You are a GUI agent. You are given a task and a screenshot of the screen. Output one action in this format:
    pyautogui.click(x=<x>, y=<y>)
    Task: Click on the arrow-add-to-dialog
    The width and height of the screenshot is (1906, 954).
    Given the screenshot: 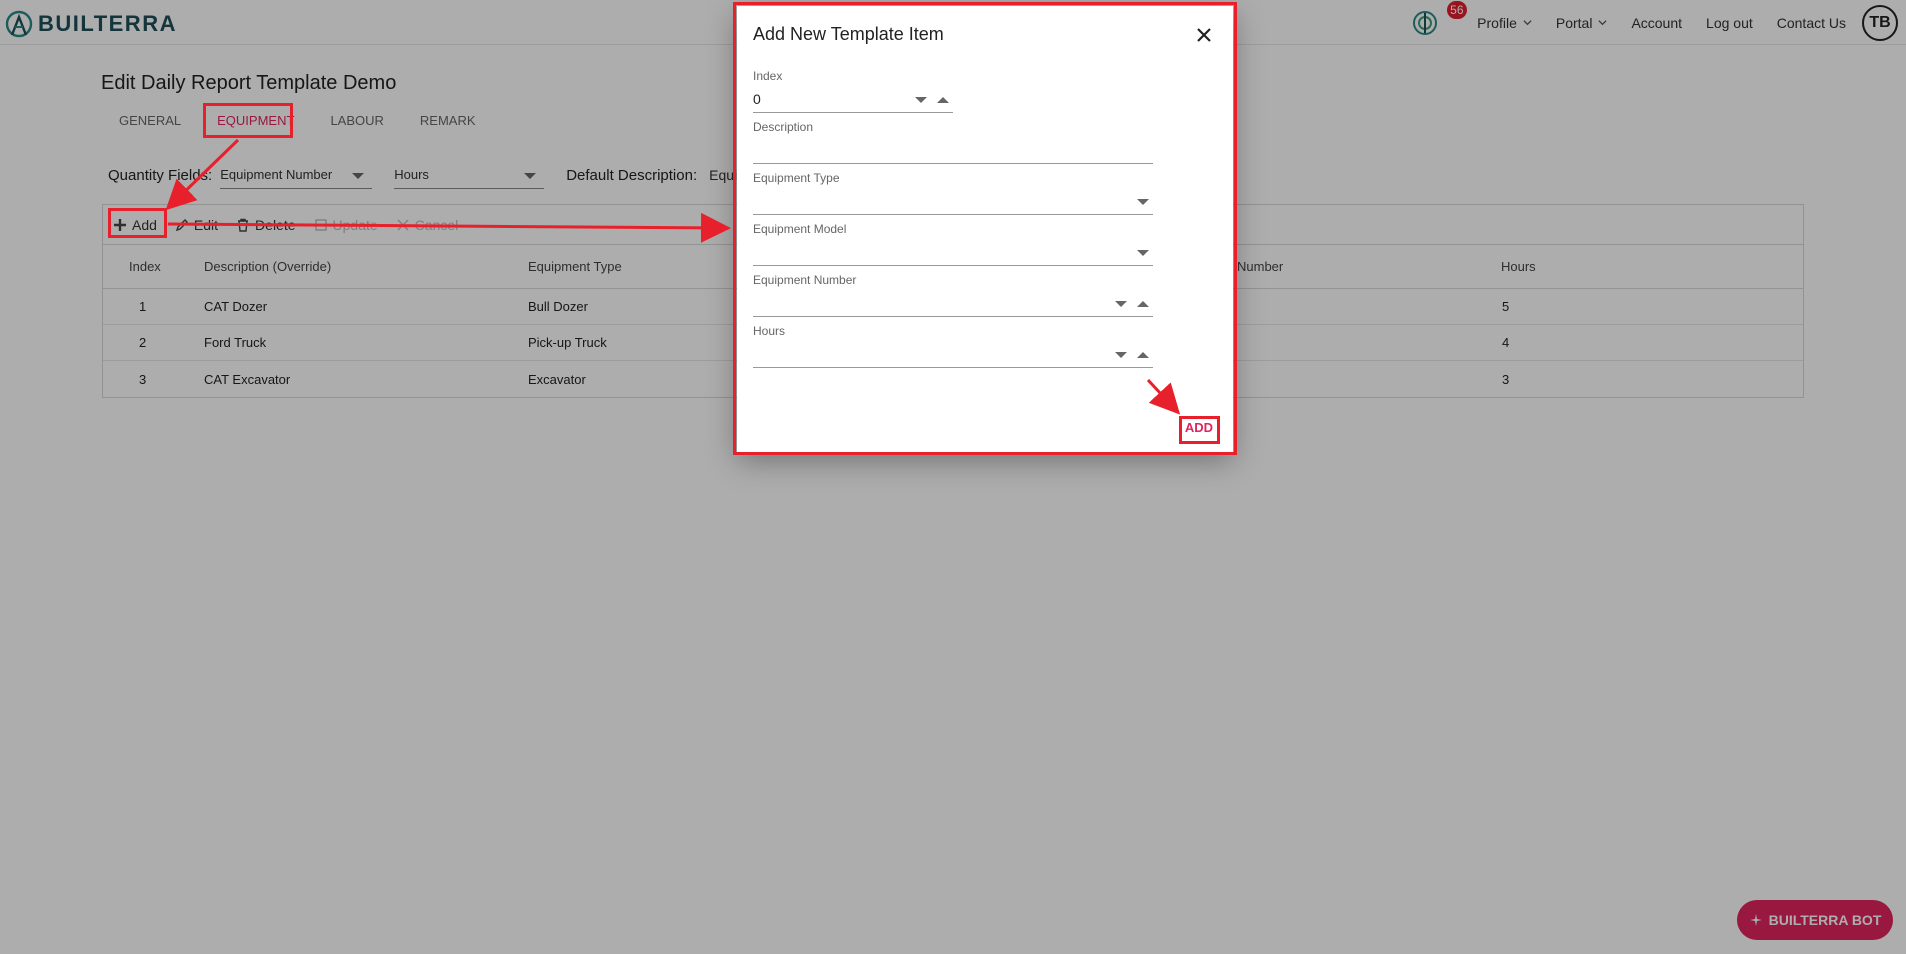 What is the action you would take?
    pyautogui.click(x=449, y=227)
    